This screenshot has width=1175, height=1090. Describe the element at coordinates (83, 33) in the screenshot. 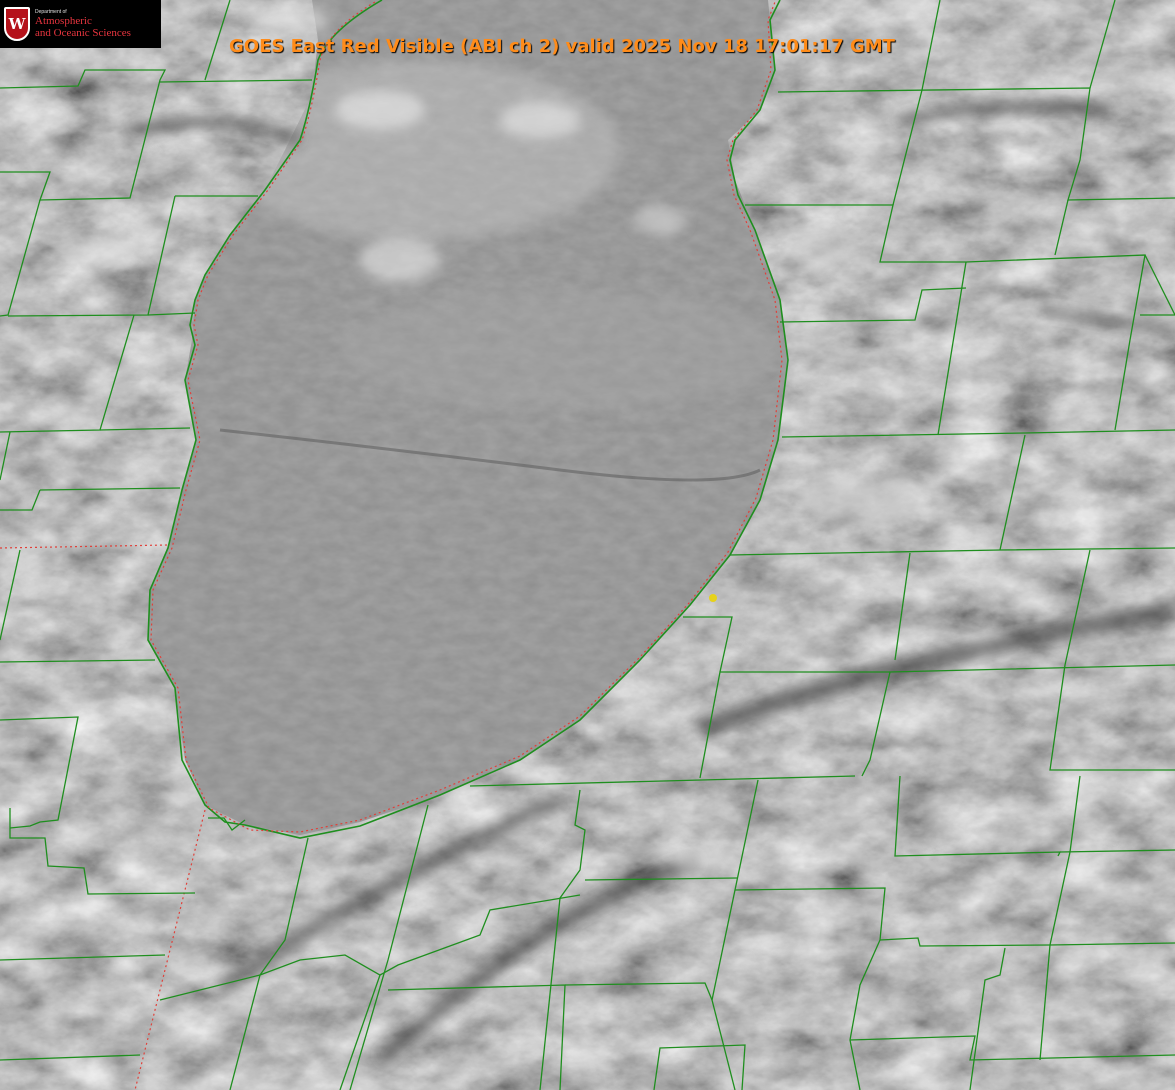

I see `logo-line-2: and Oceanic Sciences` at that location.